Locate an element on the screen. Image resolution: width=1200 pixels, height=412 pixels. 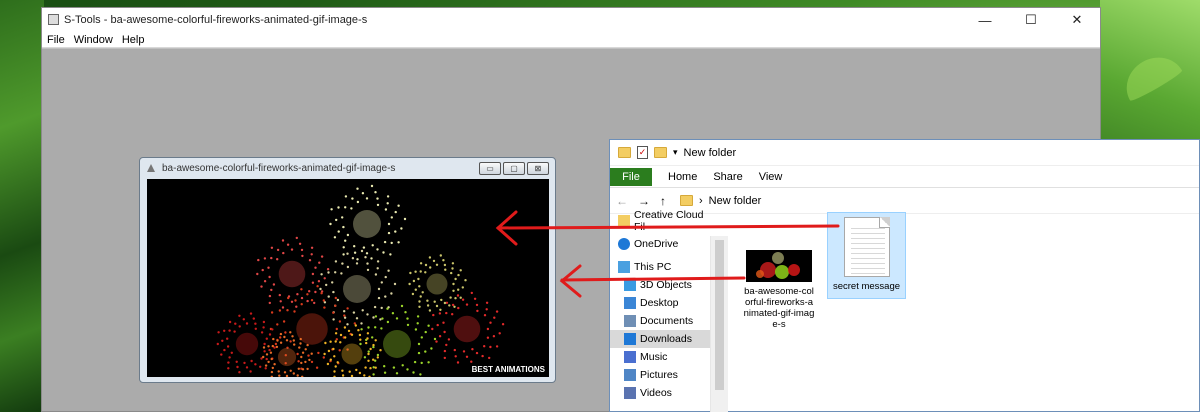
annotation-arrows is located at coordinates (667, 254).